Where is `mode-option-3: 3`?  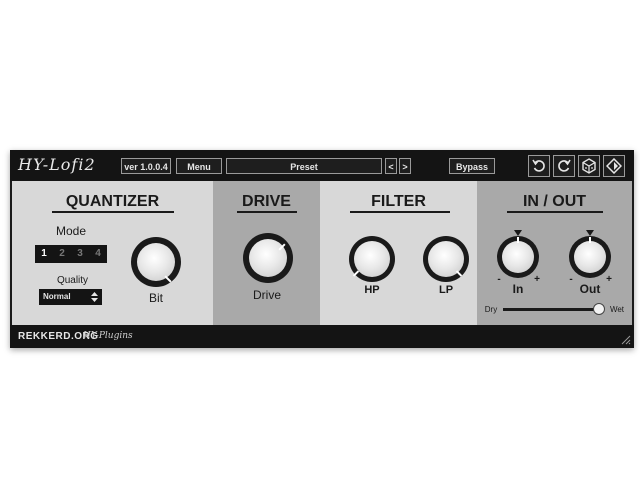 mode-option-3: 3 is located at coordinates (80, 253).